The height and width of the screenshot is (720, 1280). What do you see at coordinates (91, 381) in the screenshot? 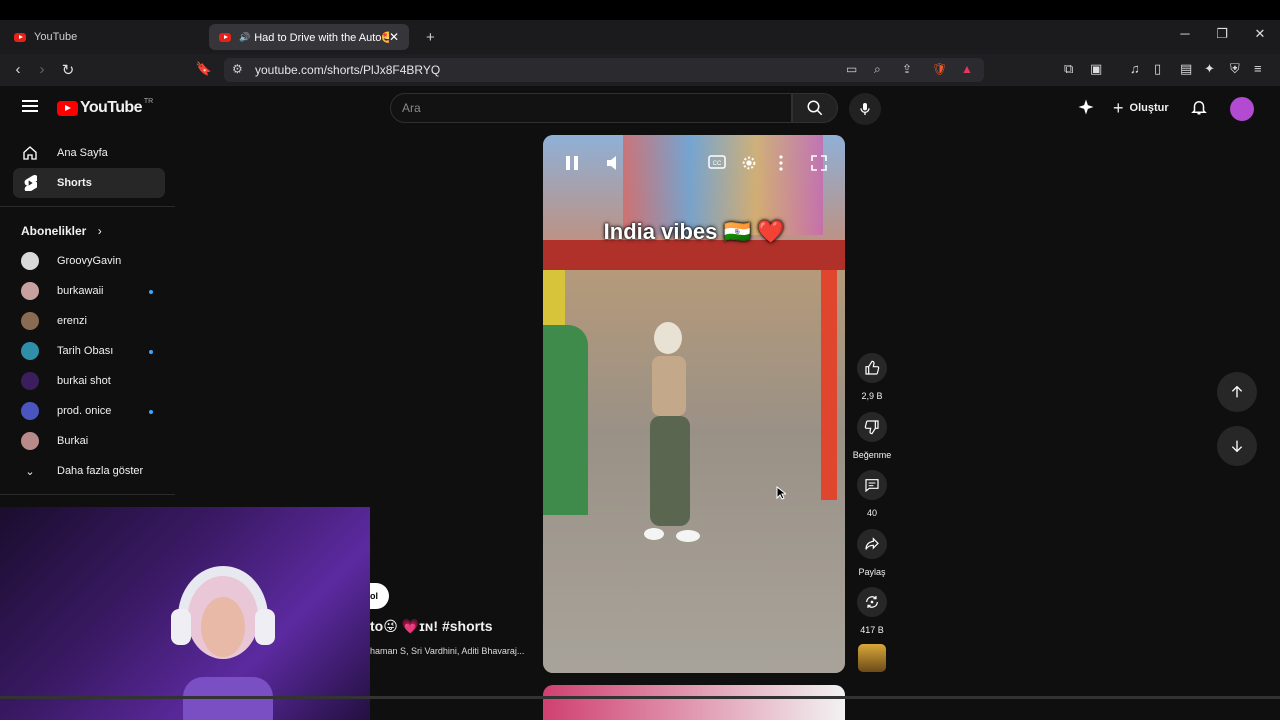
I see `subscription-item: burkai shot` at bounding box center [91, 381].